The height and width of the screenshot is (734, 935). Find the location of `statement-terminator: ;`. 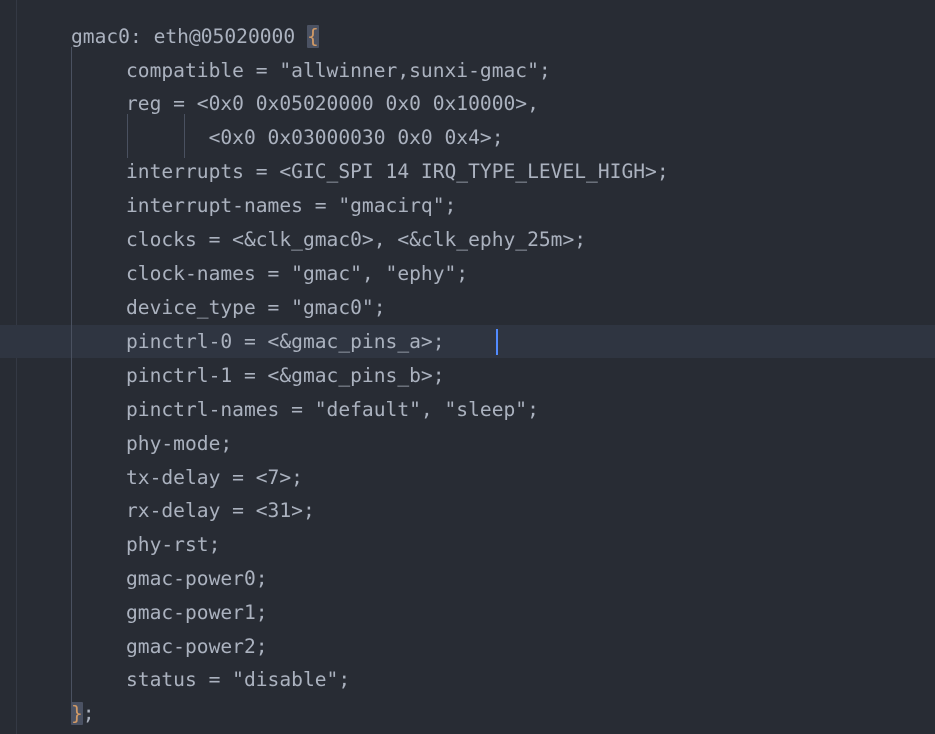

statement-terminator: ; is located at coordinates (88, 713).